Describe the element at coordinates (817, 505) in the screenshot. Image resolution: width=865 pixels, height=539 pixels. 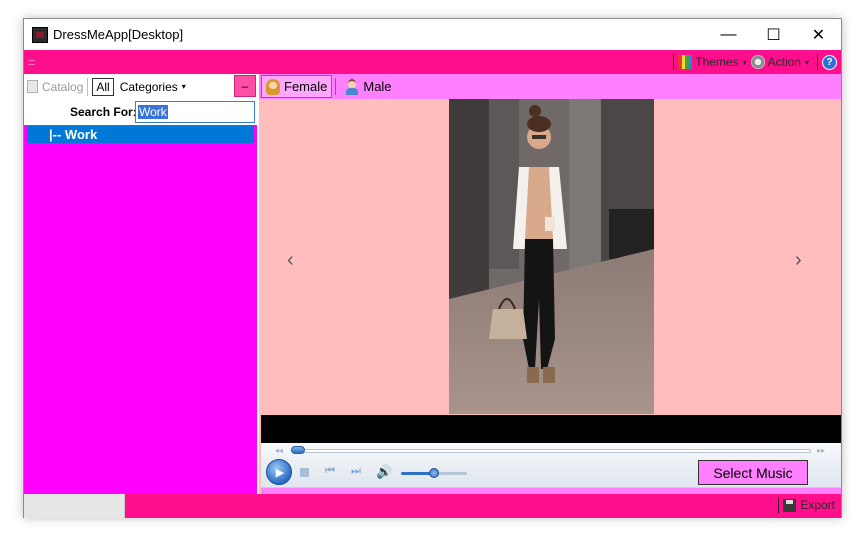
I see `export-label: Export` at that location.